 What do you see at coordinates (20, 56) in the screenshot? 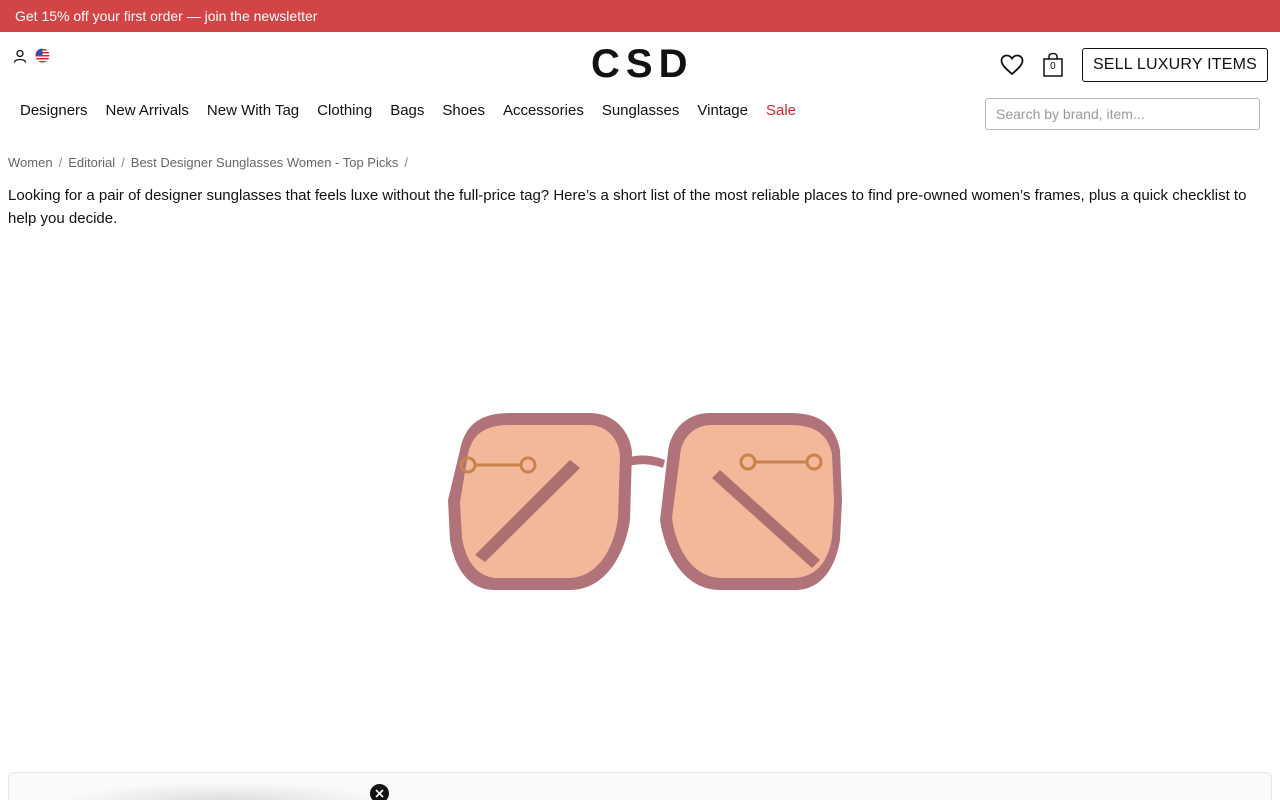
I see `user-icon` at bounding box center [20, 56].